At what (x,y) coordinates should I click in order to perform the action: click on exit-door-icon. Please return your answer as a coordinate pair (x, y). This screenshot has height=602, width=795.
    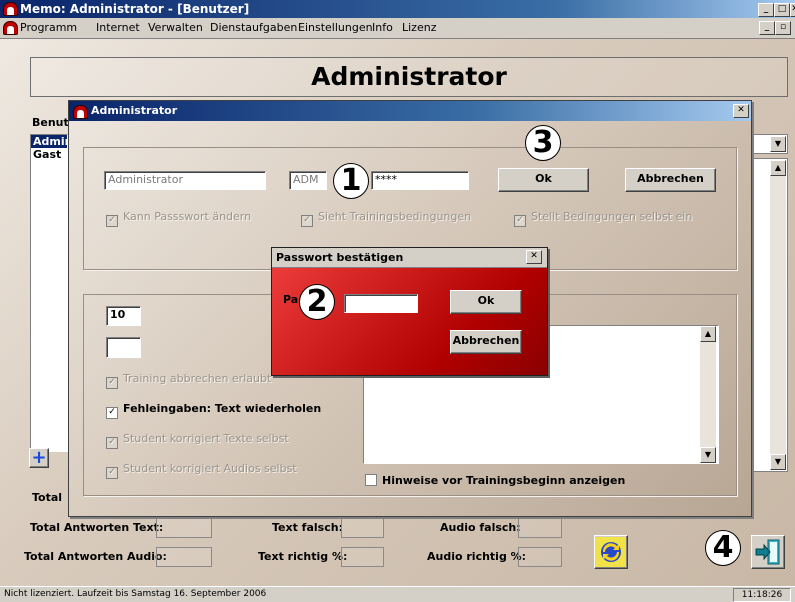
    Looking at the image, I should click on (767, 552).